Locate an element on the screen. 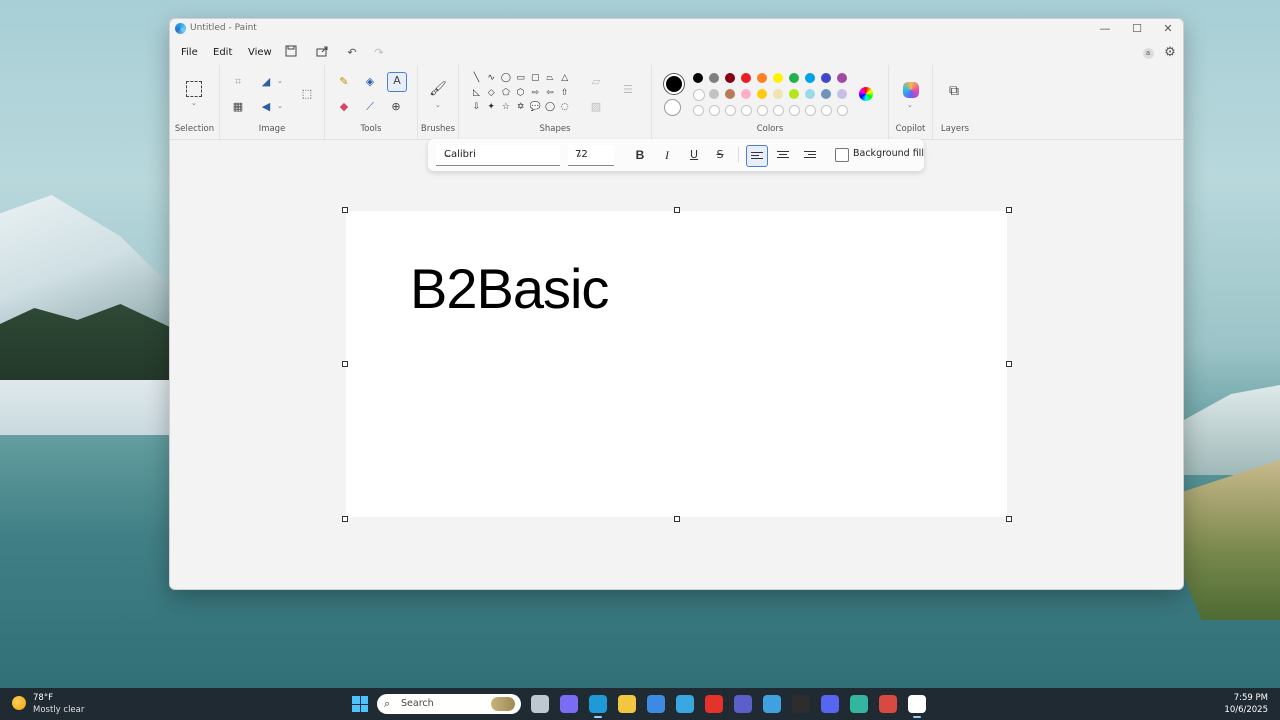  font-size-dropdown: 72 ⌄ is located at coordinates (591, 155).